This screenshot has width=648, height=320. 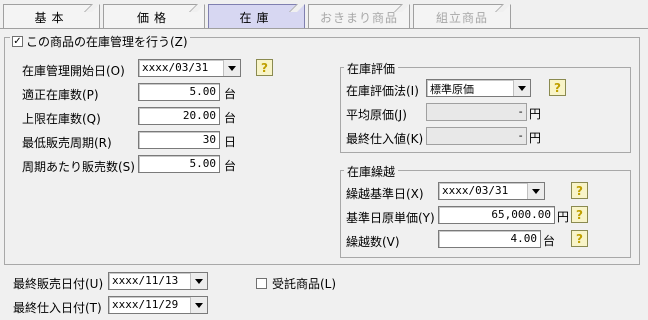 I want to click on valuation-group-title: 在庫評価, so click(x=371, y=68).